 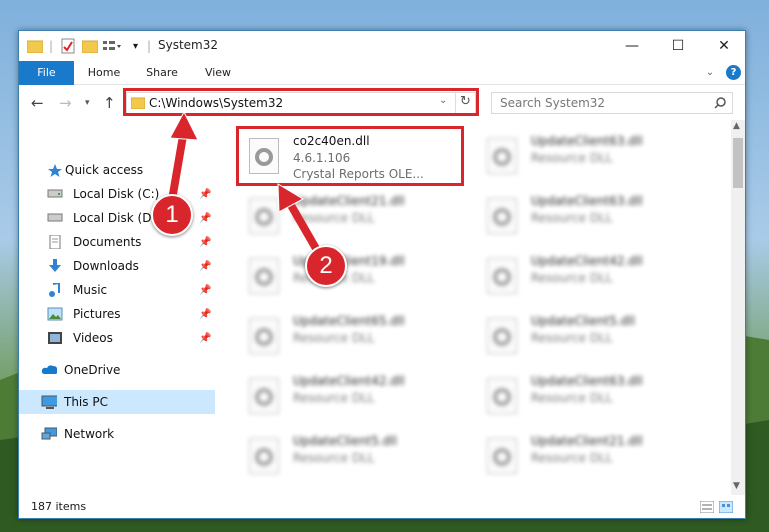 I want to click on nav-pictures: Pictures 📌, so click(x=117, y=314).